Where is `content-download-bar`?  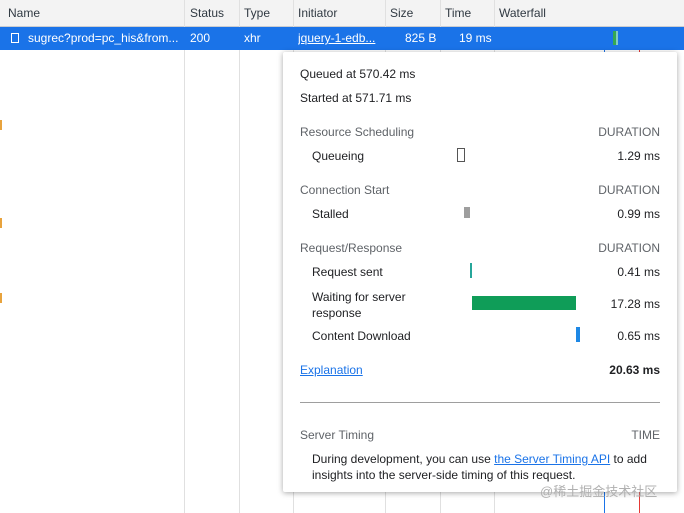
content-download-bar is located at coordinates (578, 334).